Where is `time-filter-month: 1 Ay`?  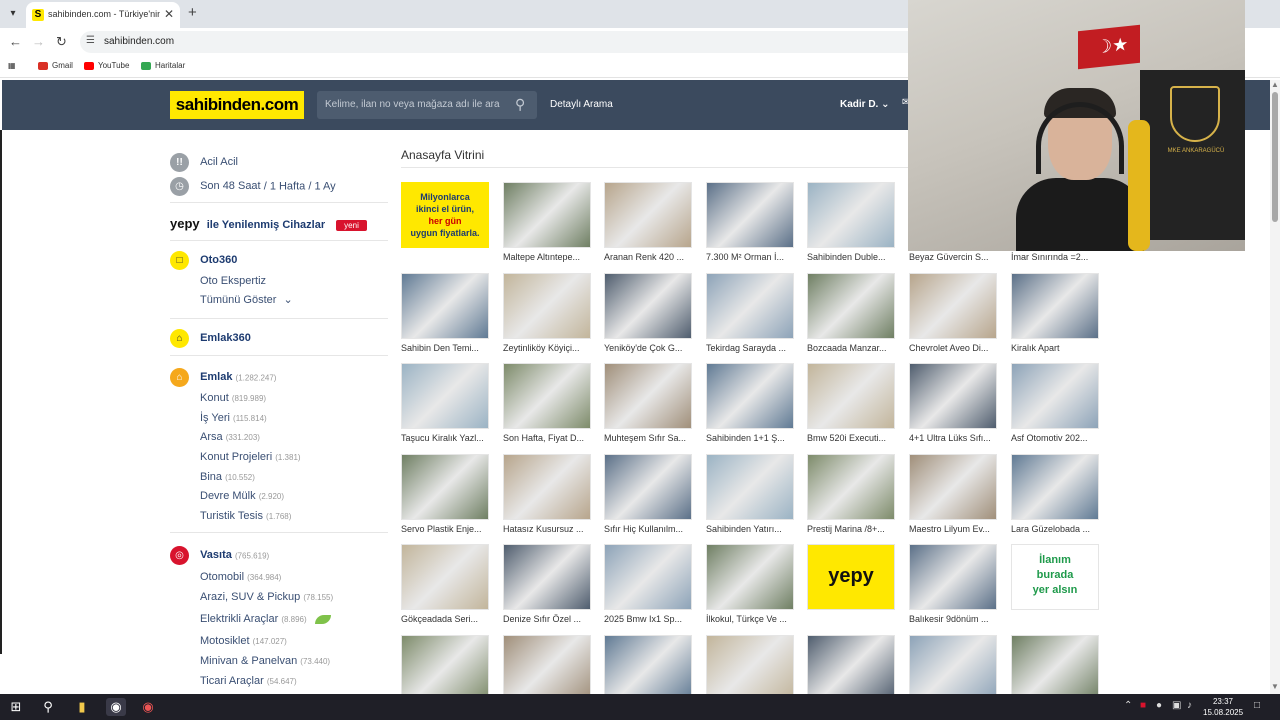 time-filter-month: 1 Ay is located at coordinates (324, 186).